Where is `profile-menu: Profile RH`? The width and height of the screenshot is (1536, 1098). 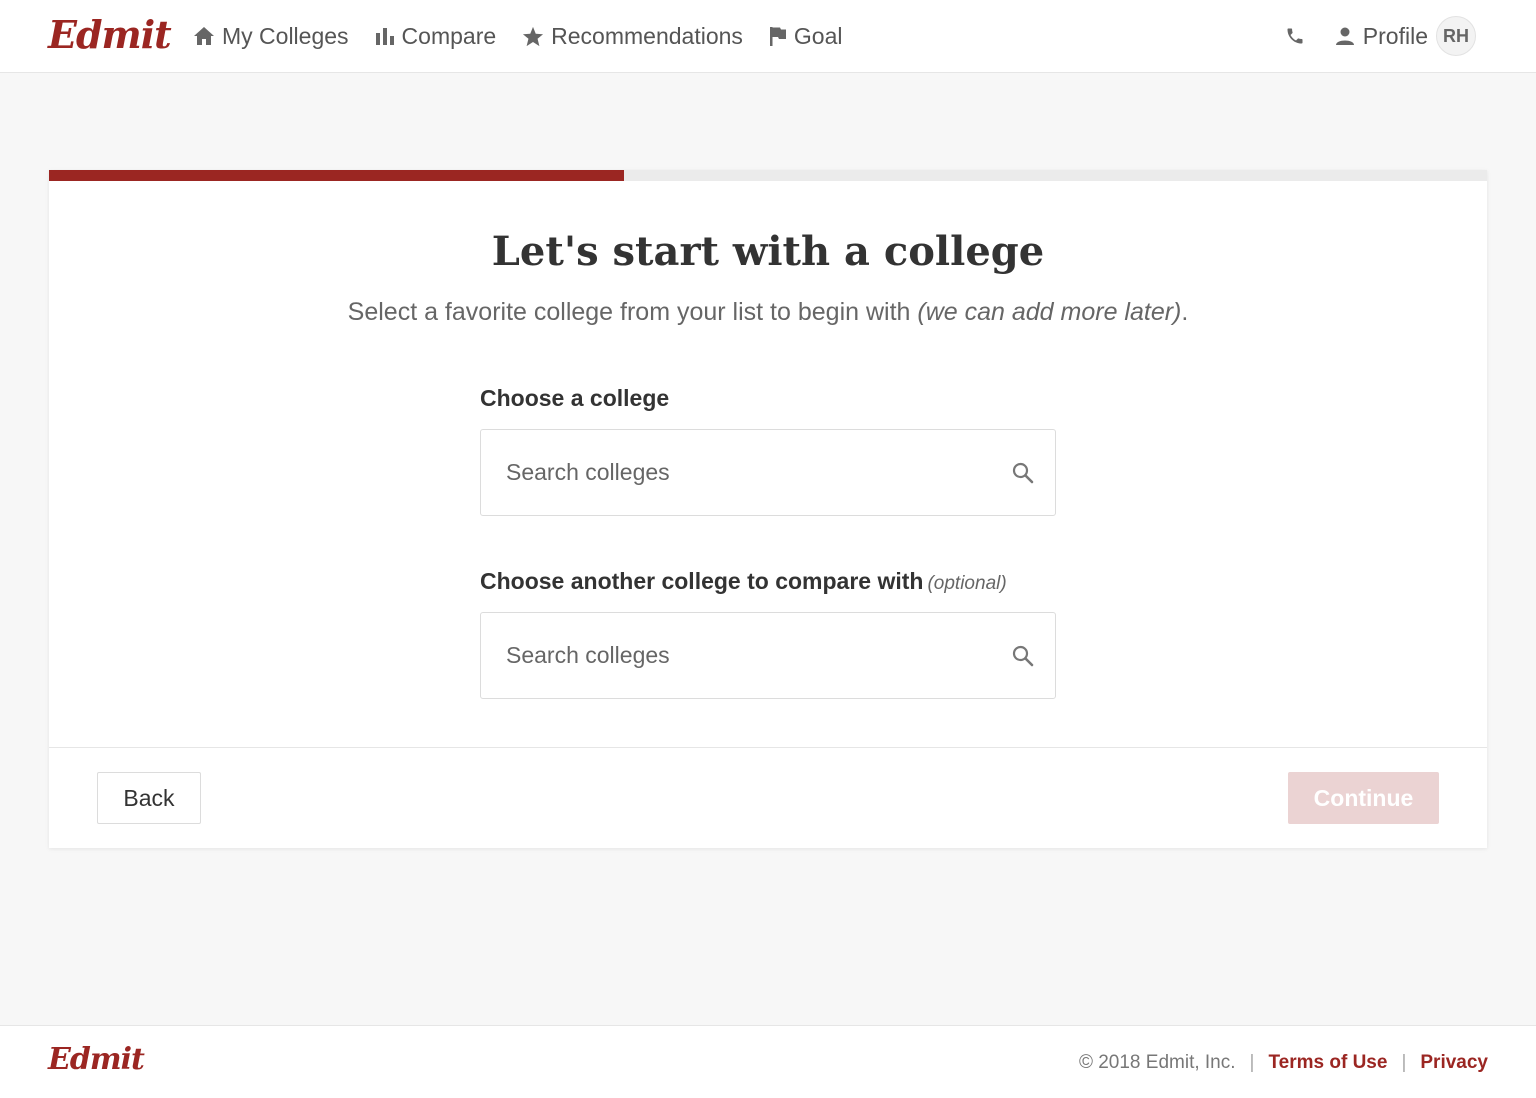
profile-menu: Profile RH is located at coordinates (1405, 36).